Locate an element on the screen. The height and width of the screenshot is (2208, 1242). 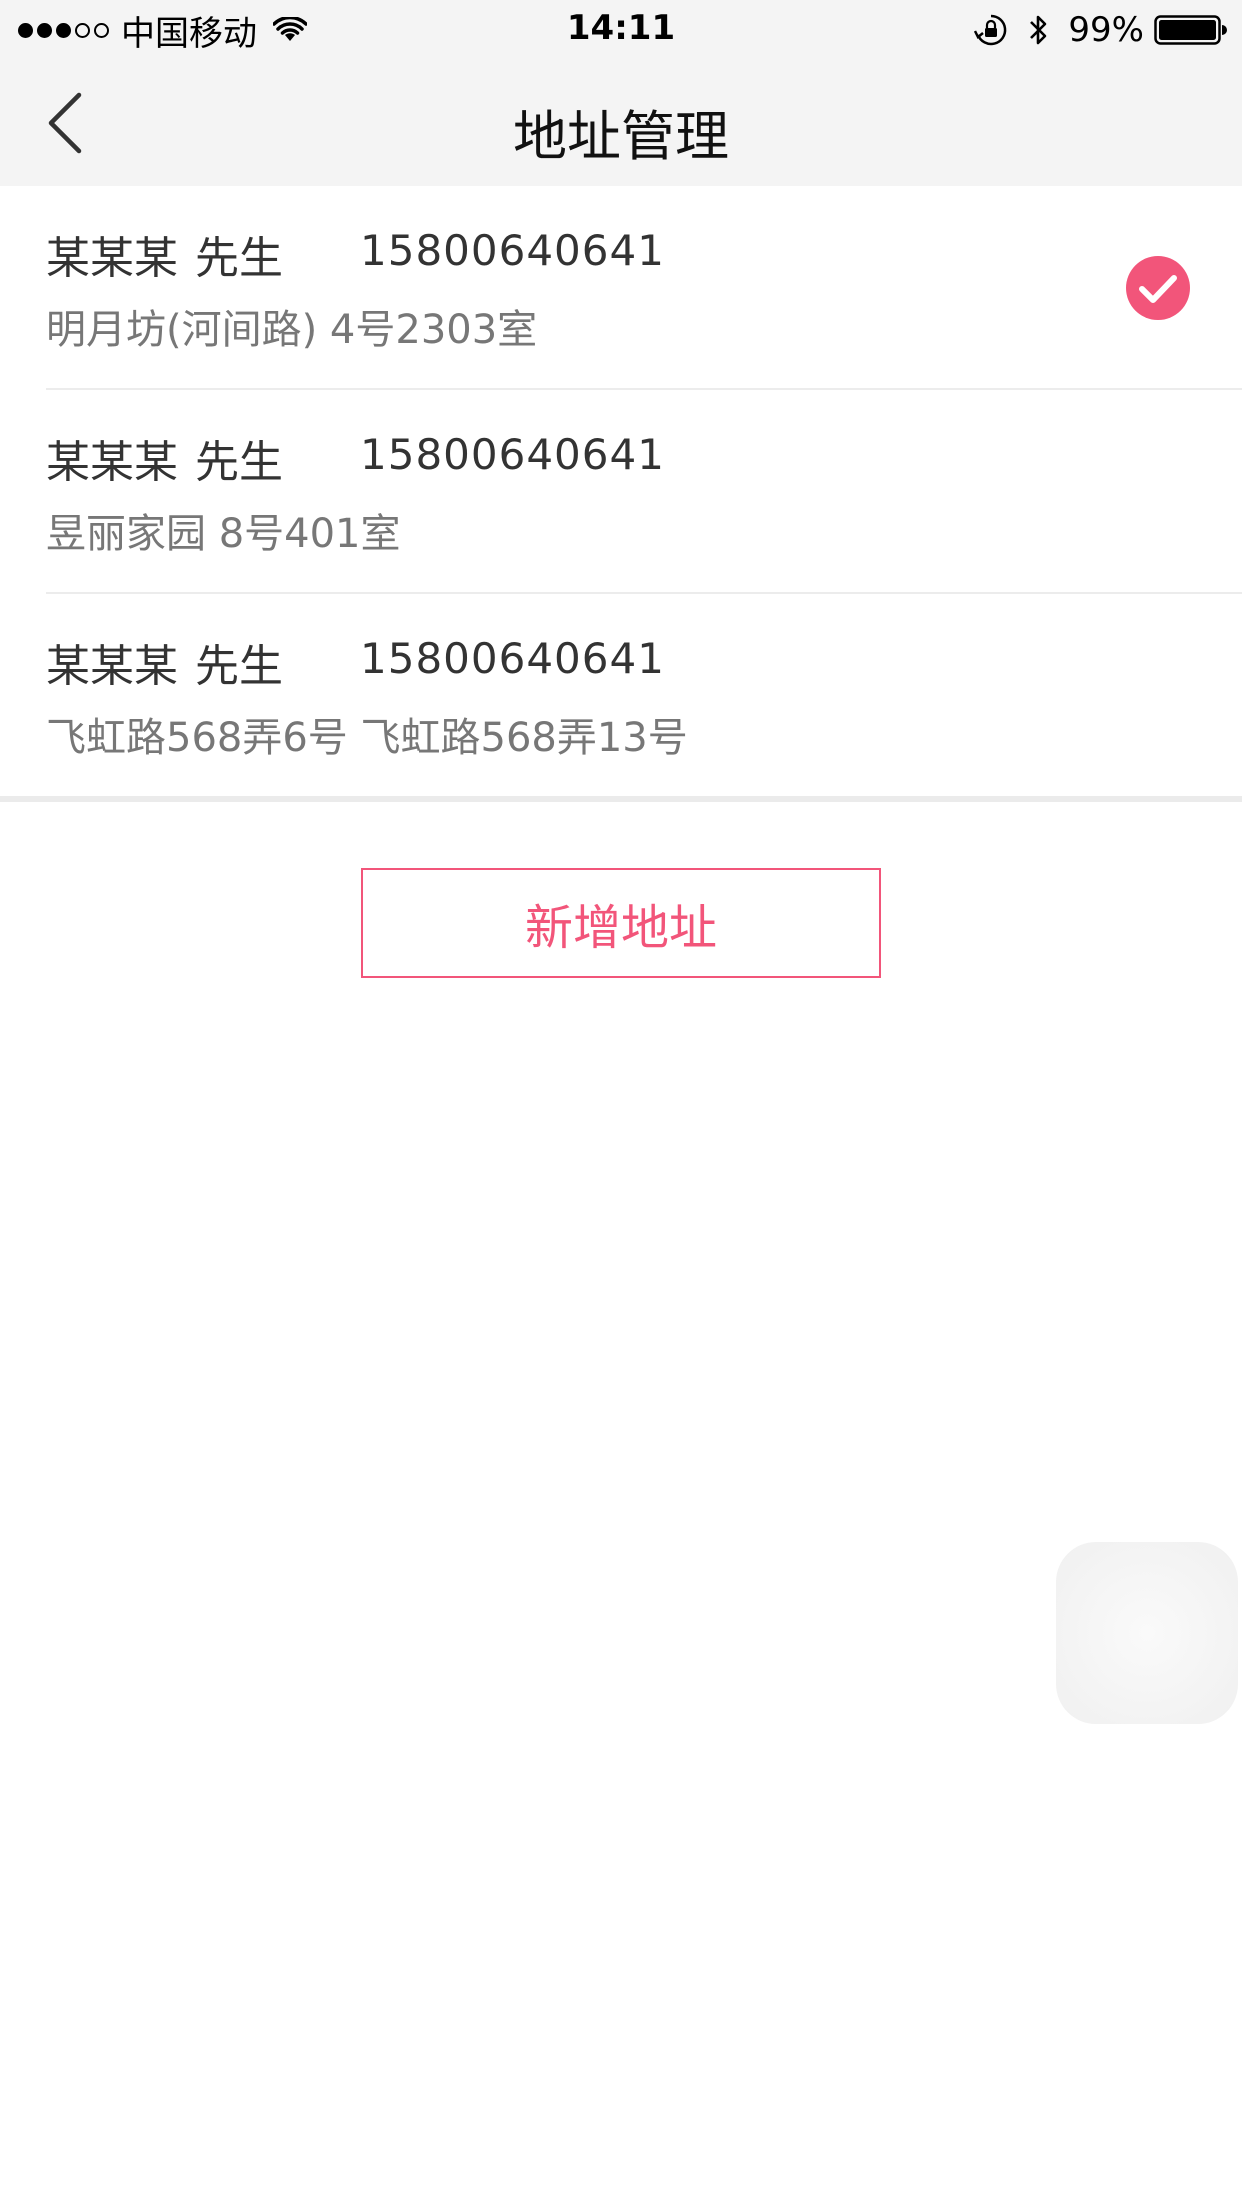
navigation-bar: 地址管理 is located at coordinates (621, 123).